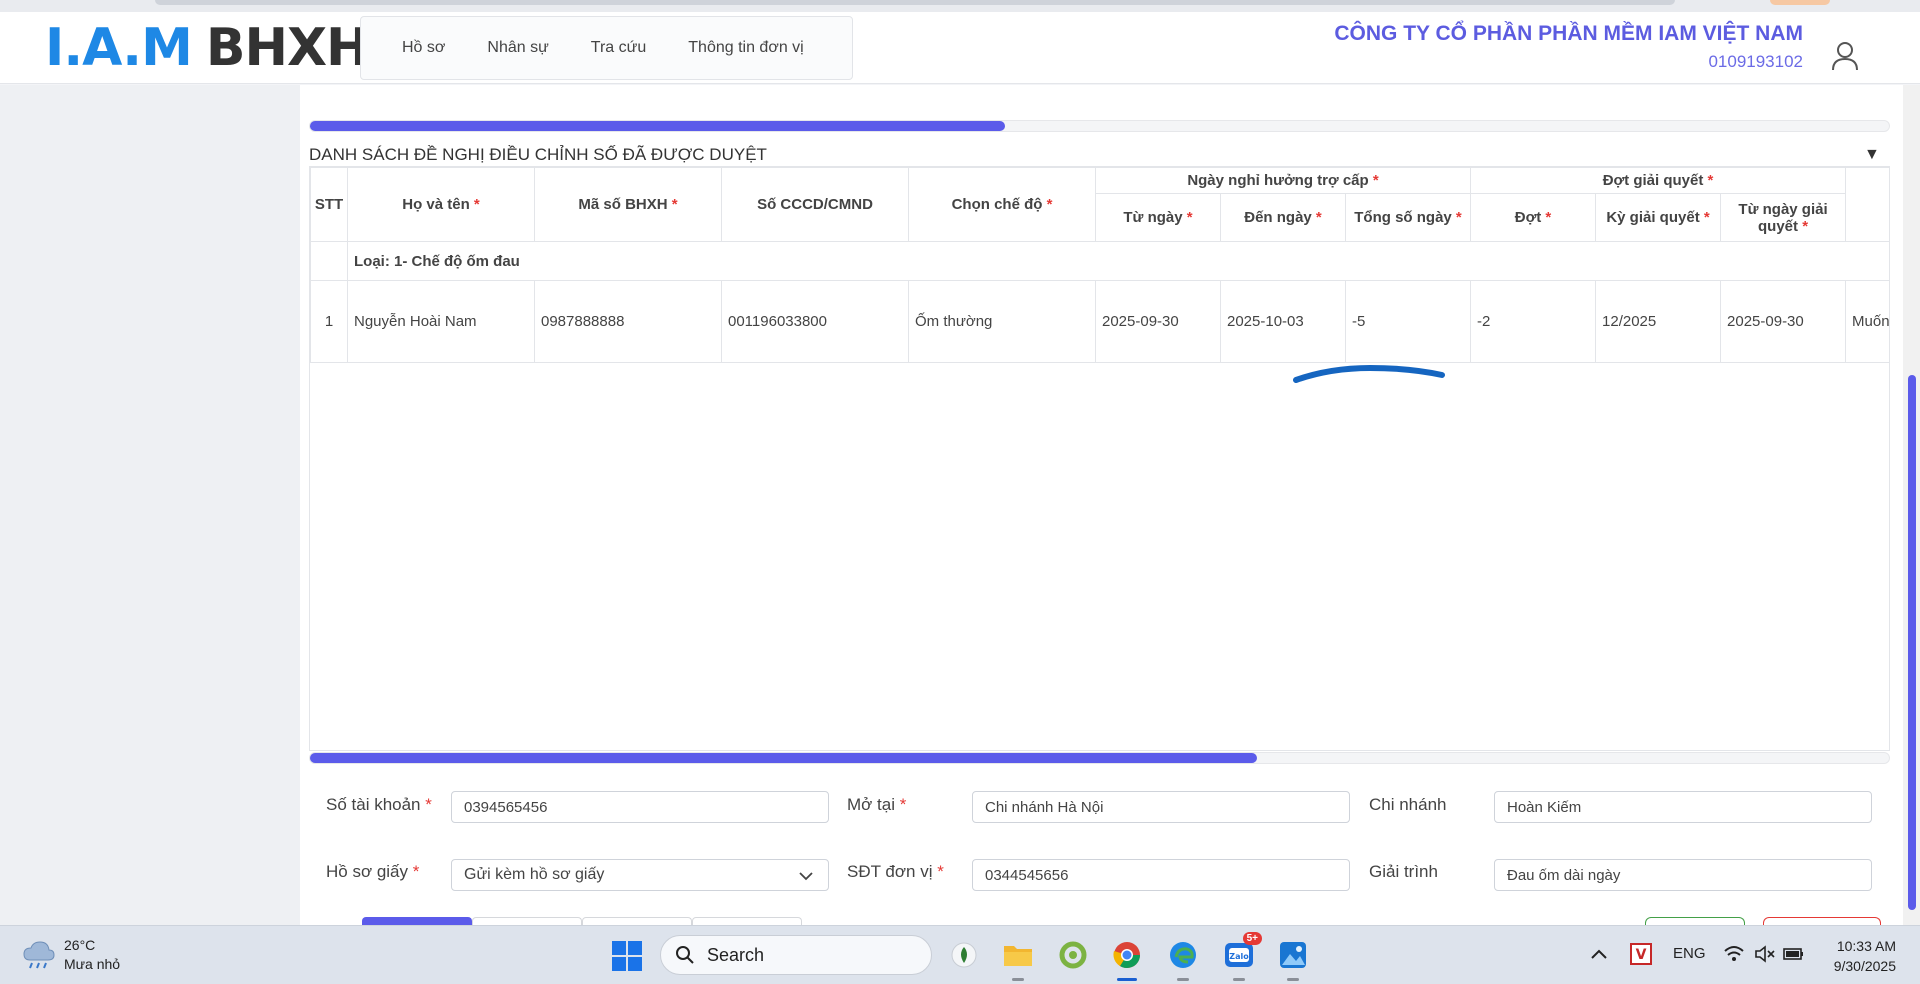 Image resolution: width=1920 pixels, height=984 pixels. Describe the element at coordinates (1783, 217) in the screenshot. I see `header-resolve-from: Từ ngày giải quyết *` at that location.